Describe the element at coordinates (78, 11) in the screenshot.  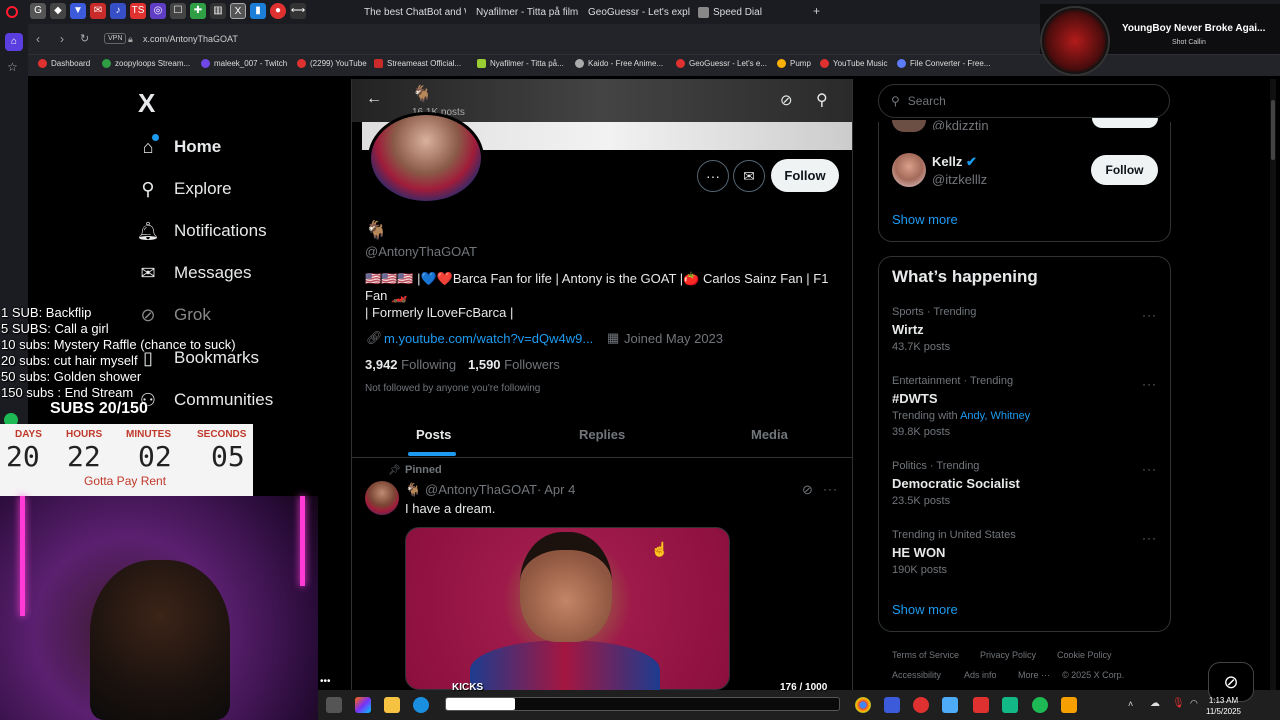
I see `pinned-tab-icon: ▼` at that location.